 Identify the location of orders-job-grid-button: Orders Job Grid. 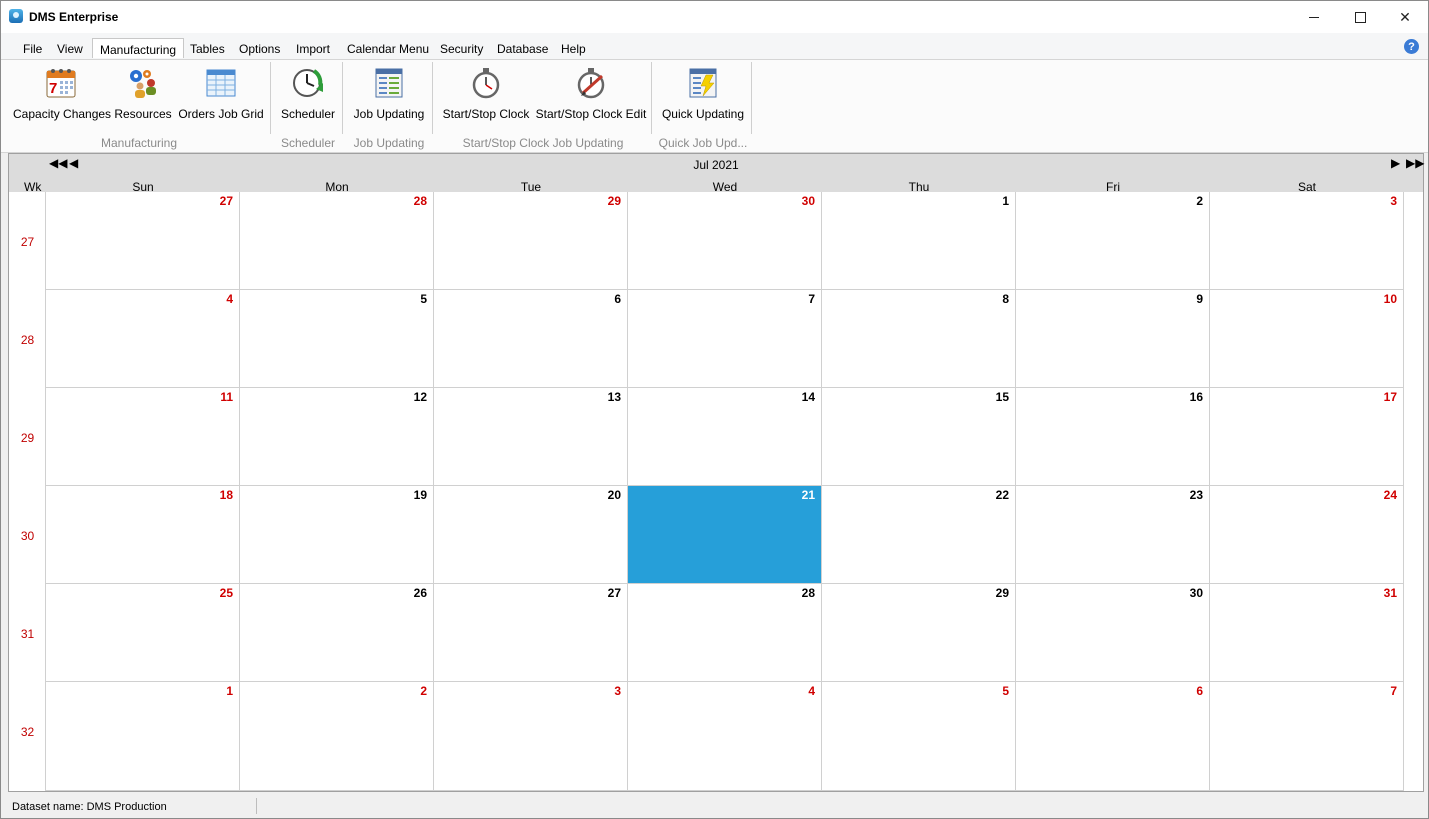
(221, 98).